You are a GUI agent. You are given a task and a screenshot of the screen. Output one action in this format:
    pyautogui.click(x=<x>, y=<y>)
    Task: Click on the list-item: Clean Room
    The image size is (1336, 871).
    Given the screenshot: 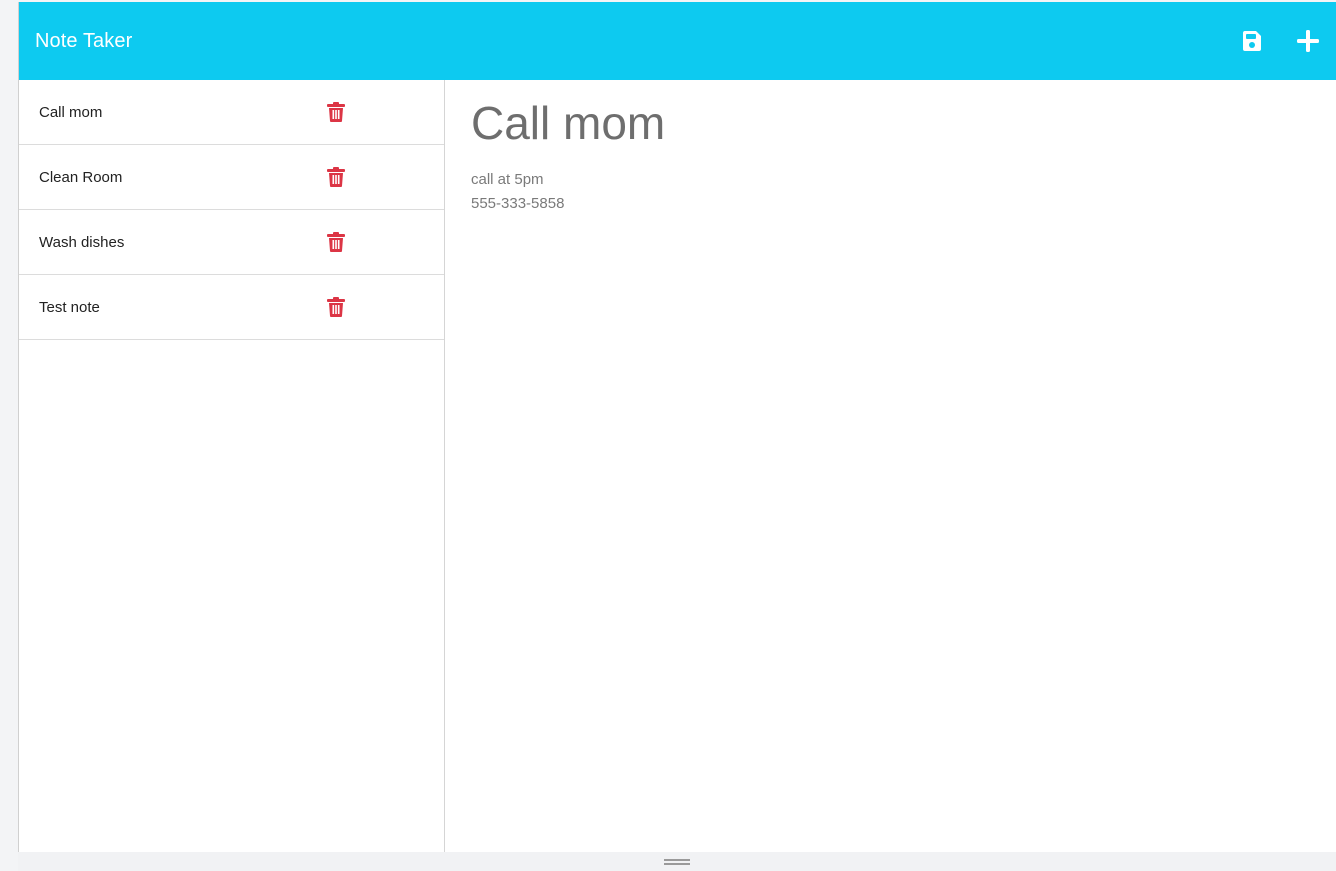 What is the action you would take?
    pyautogui.click(x=231, y=177)
    